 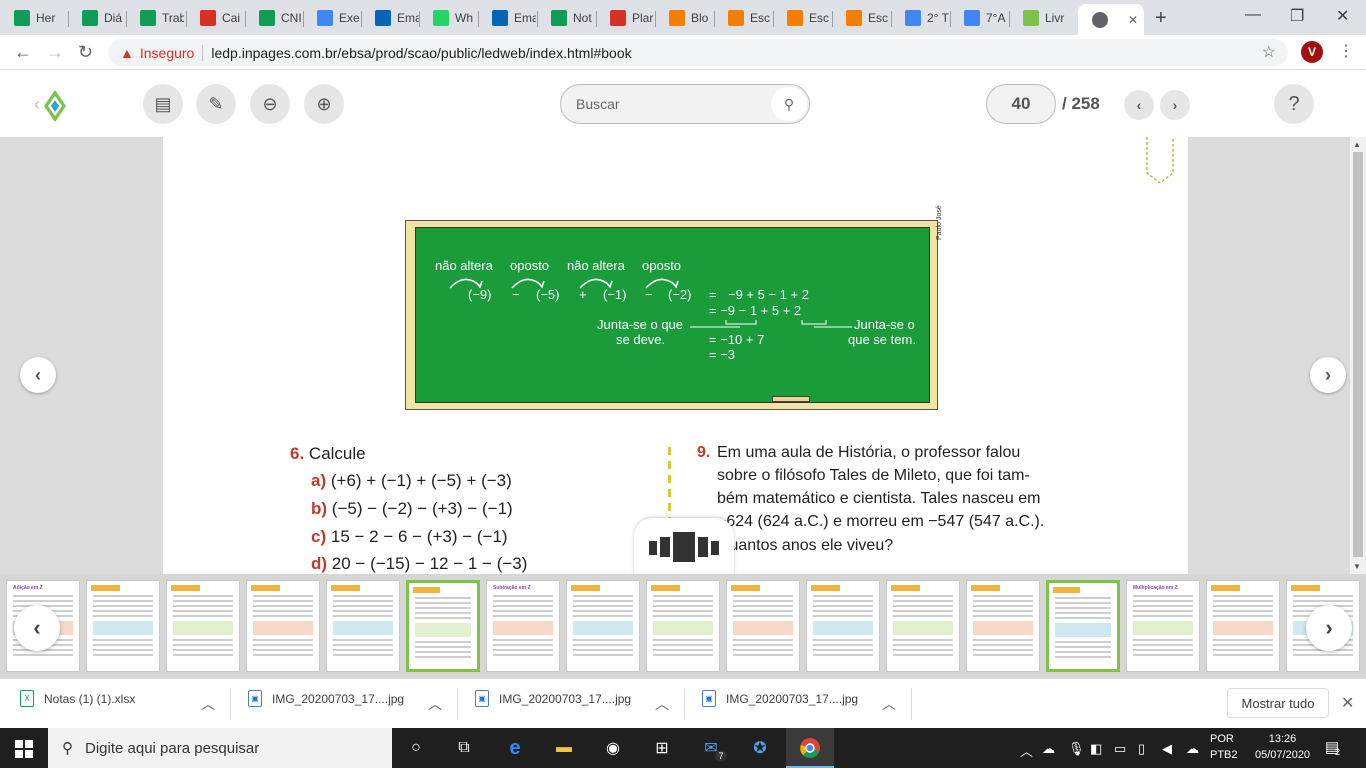 I want to click on clock: 13:26 05/07/2020, so click(x=1282, y=747).